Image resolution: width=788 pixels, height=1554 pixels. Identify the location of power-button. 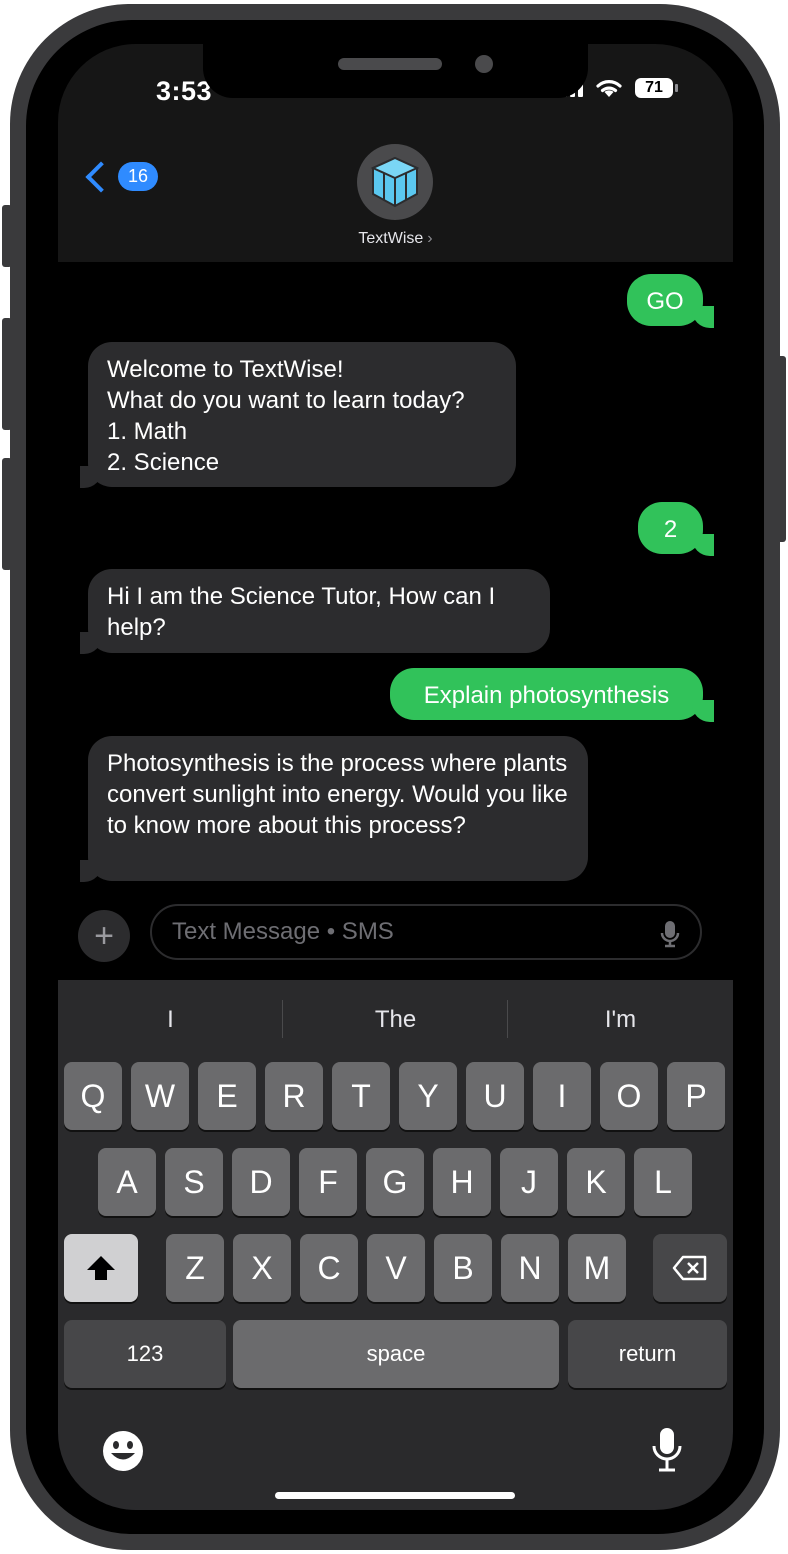
(781, 449).